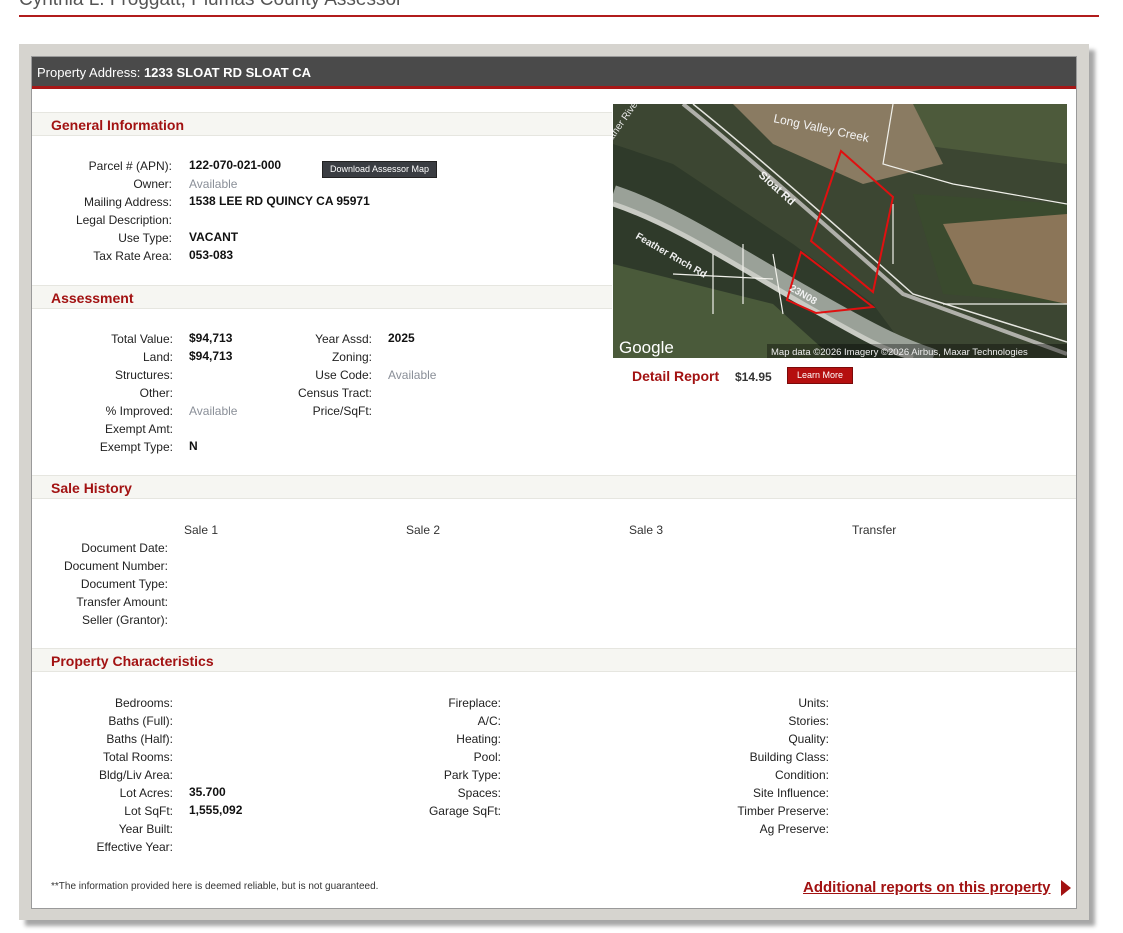  Describe the element at coordinates (115, 566) in the screenshot. I see `document-number-label: Document Number:` at that location.